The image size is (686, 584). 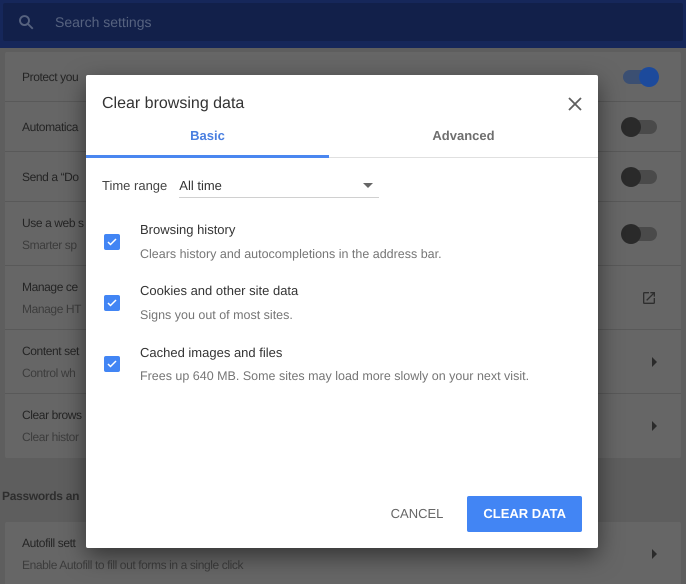 I want to click on setting-title: Autofill sett, so click(x=49, y=543).